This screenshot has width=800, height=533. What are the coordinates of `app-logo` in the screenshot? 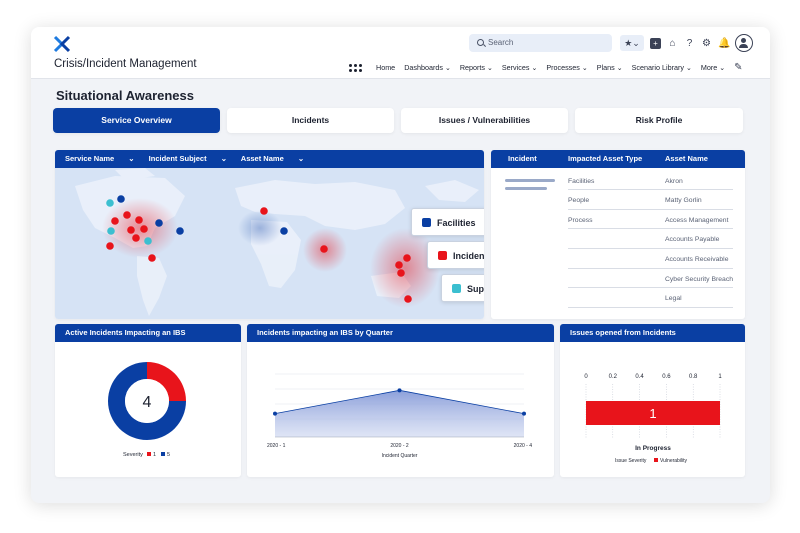 It's located at (62, 44).